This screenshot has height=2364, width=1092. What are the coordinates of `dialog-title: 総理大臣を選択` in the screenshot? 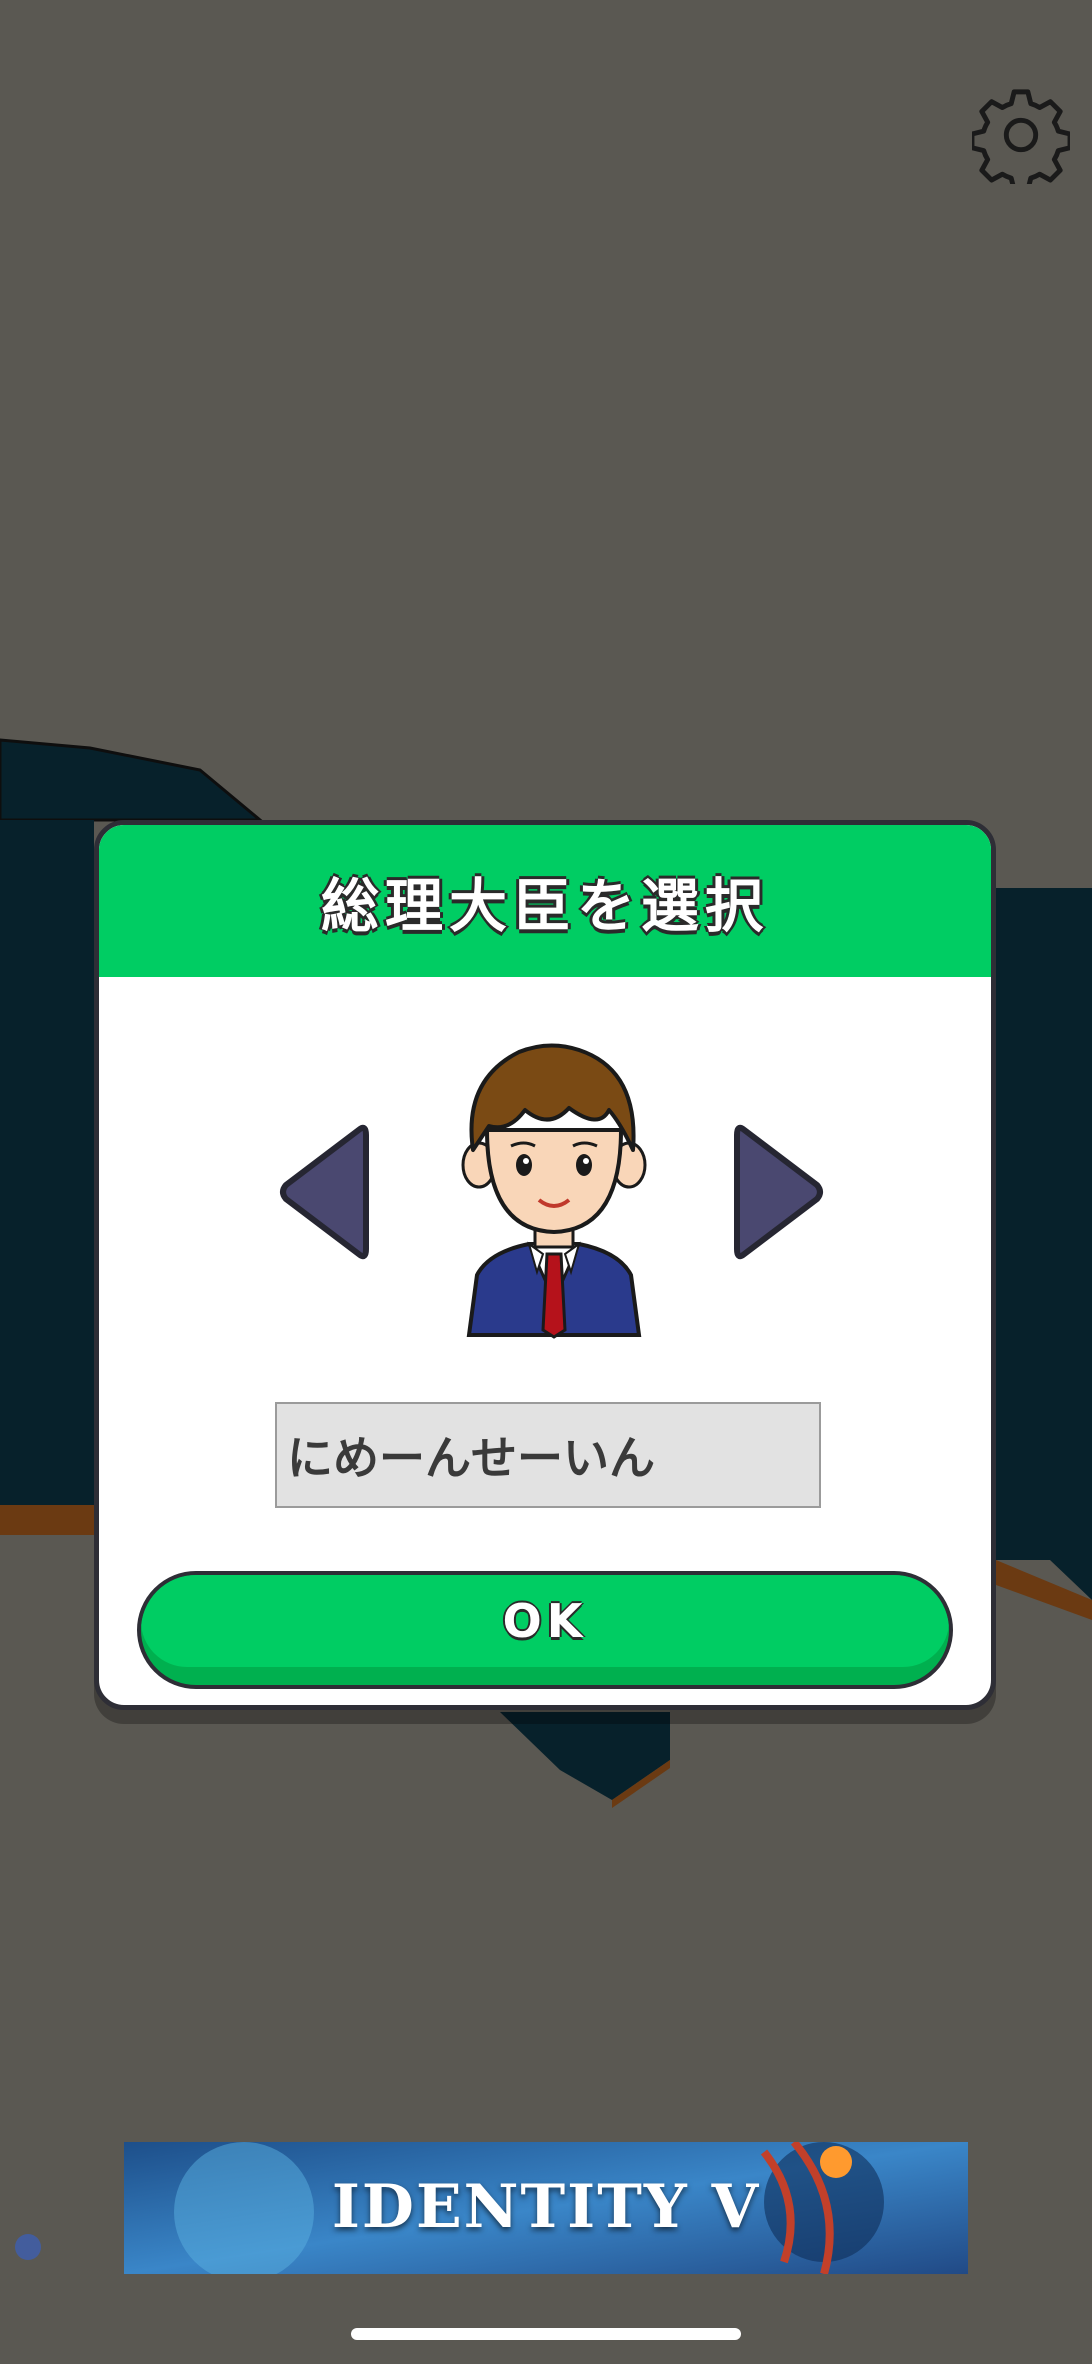 It's located at (544, 906).